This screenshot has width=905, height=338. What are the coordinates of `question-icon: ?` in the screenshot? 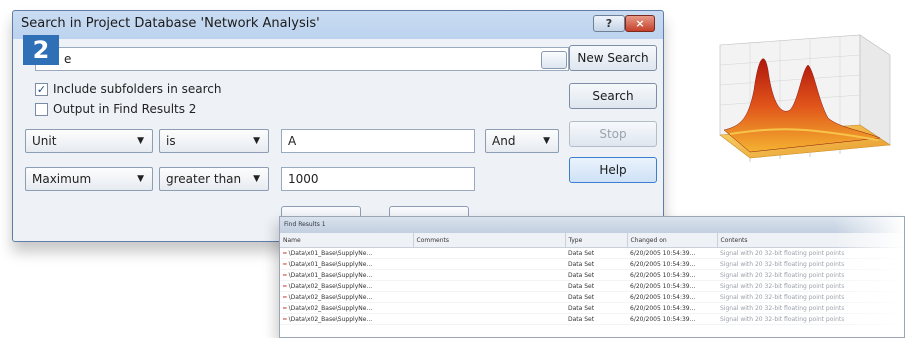 It's located at (609, 23).